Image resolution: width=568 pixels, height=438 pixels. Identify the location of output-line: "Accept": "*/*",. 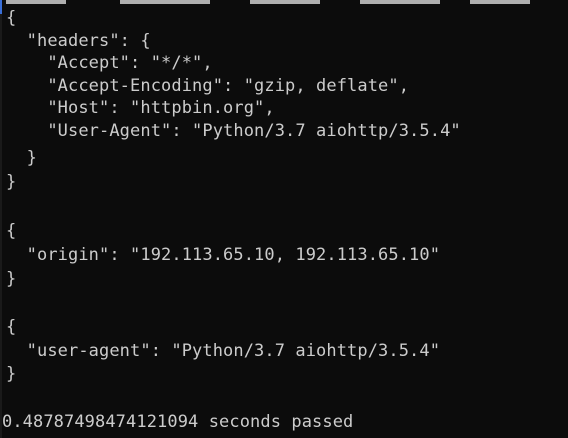
(109, 63).